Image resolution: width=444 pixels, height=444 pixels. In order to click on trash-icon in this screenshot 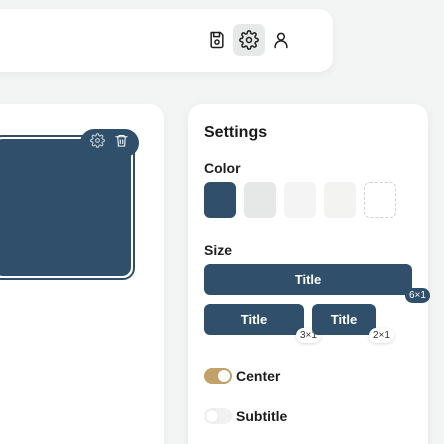, I will do `click(121, 140)`.